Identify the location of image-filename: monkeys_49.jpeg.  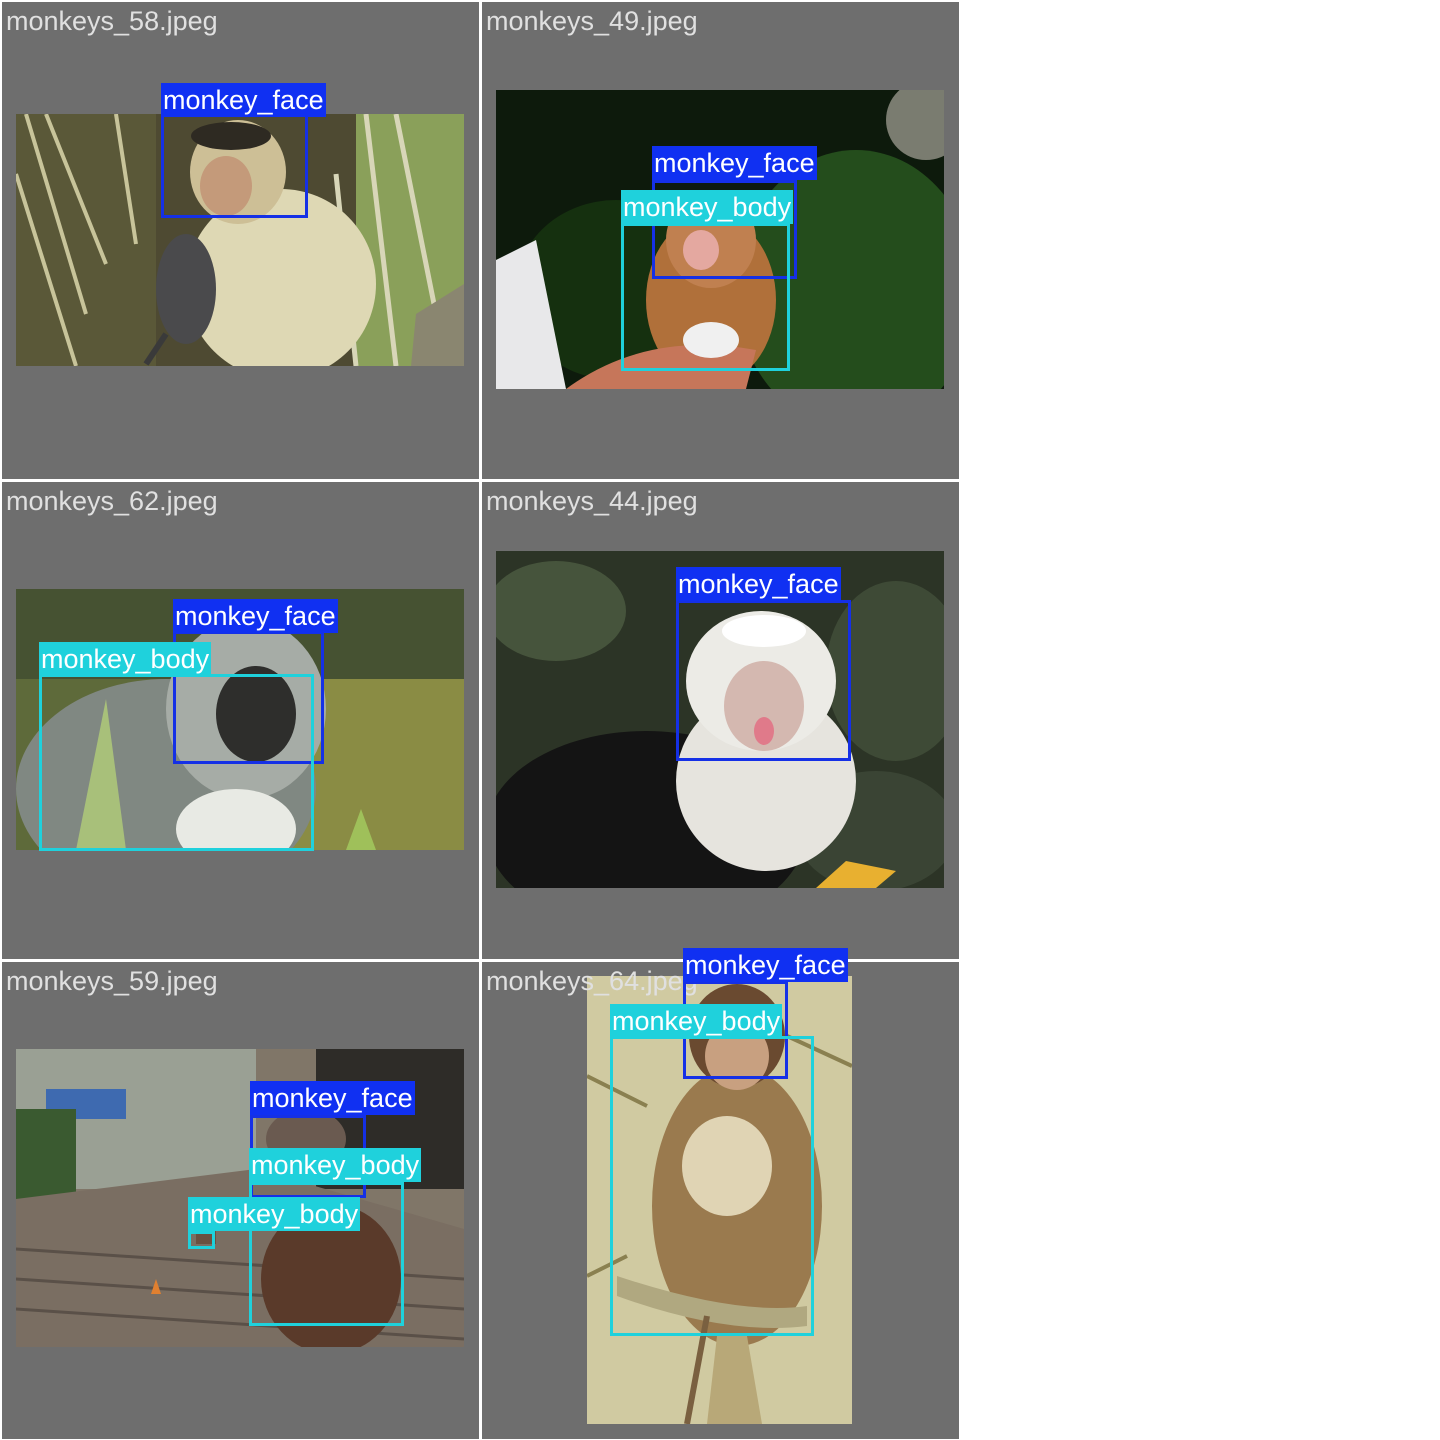
(592, 21).